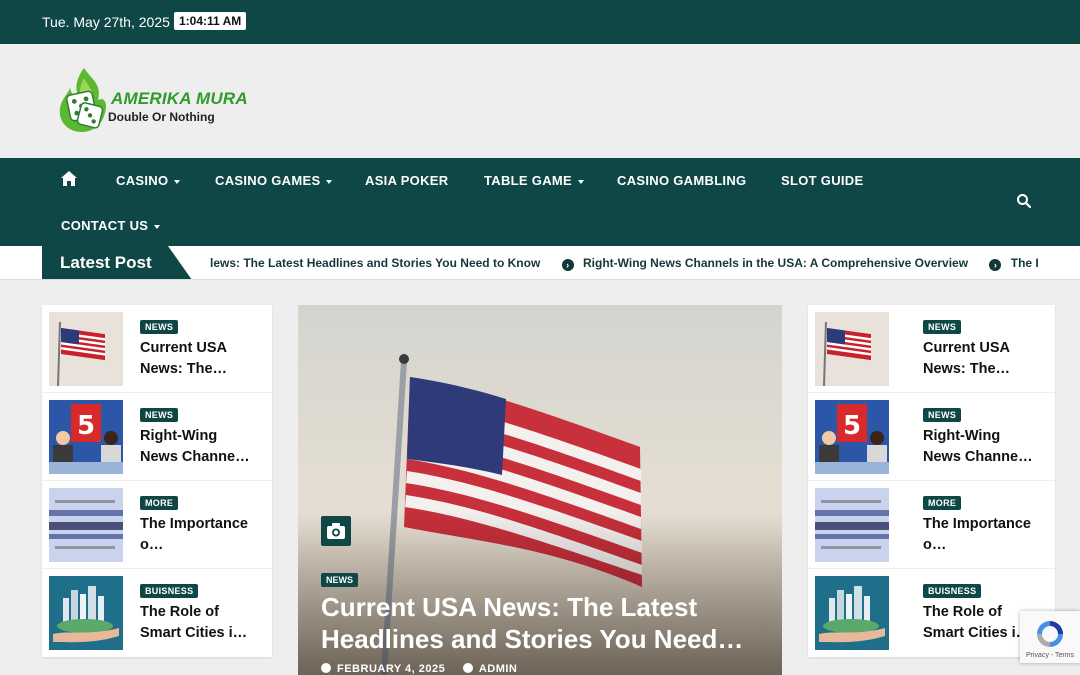 This screenshot has width=1080, height=675. I want to click on post-author: ADMIN, so click(498, 669).